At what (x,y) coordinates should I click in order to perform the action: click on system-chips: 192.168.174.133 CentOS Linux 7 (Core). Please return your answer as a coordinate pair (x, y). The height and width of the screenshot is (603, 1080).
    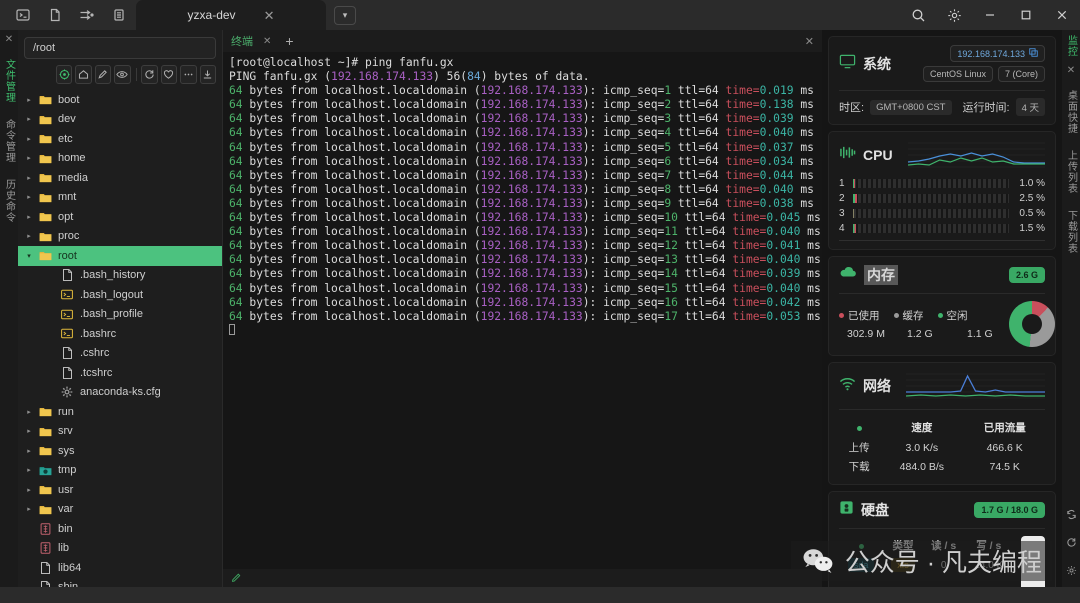
    Looking at the image, I should click on (983, 63).